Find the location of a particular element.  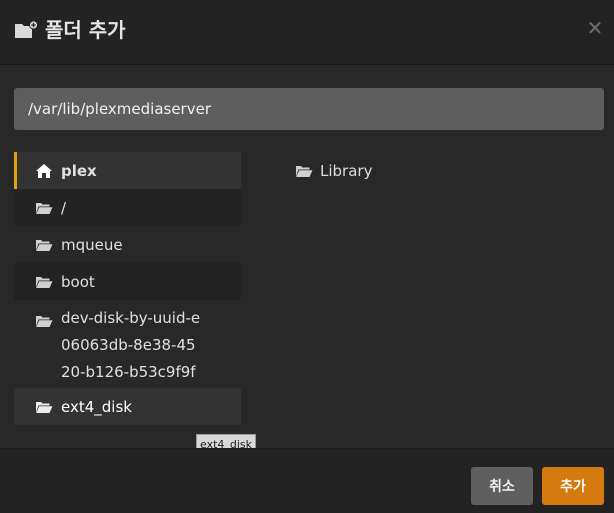

close-icon: ✕ is located at coordinates (595, 28).